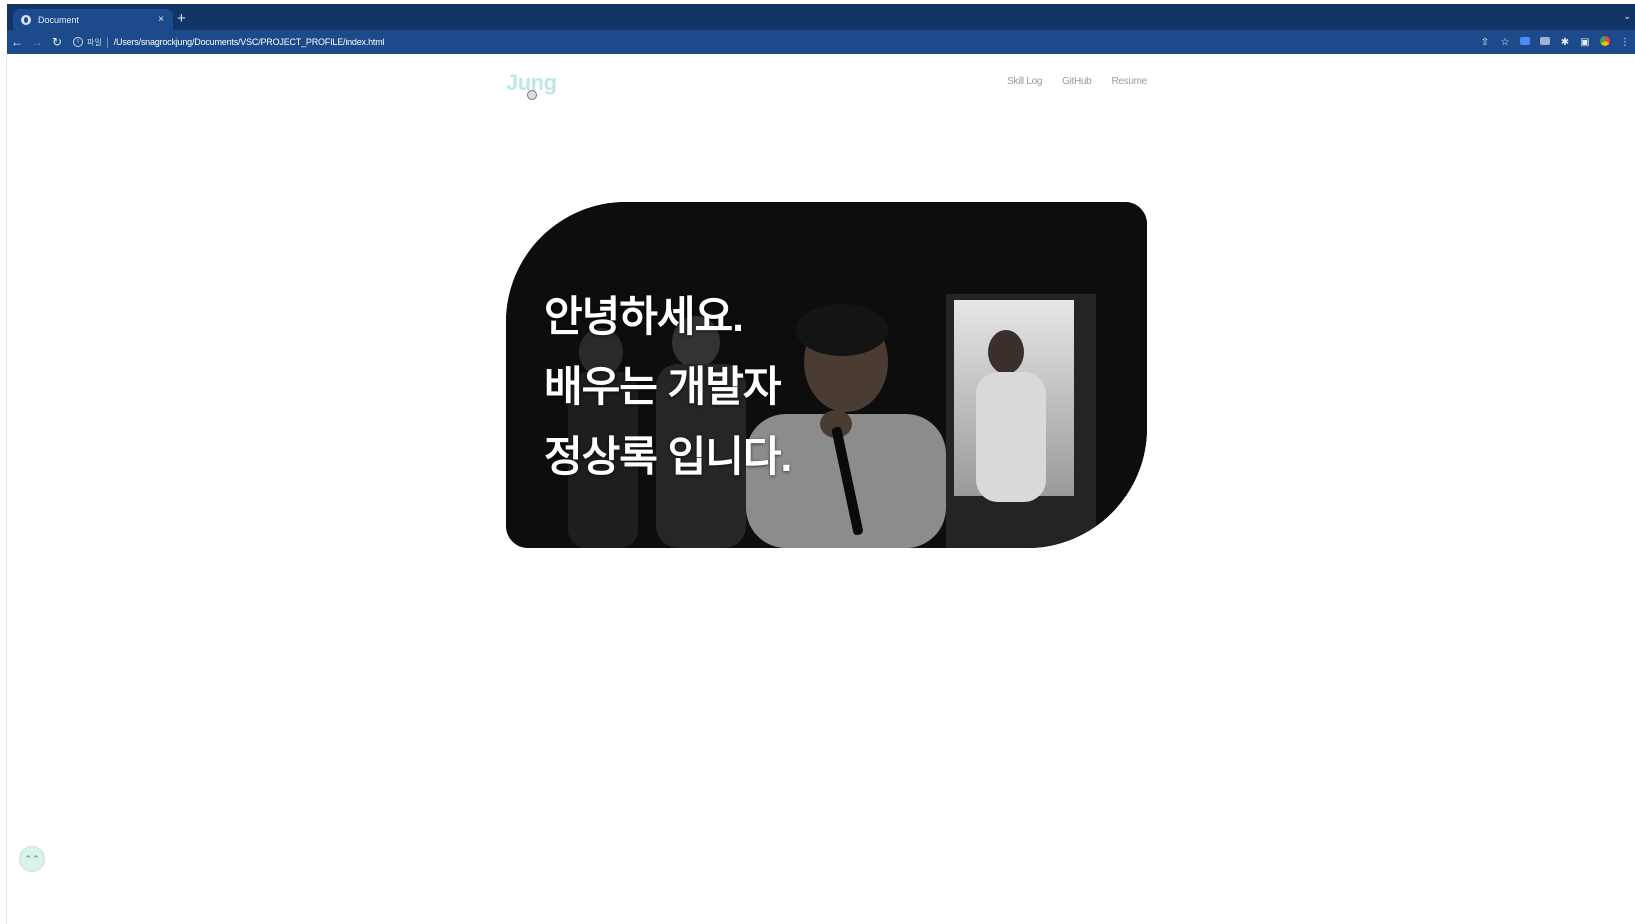 Image resolution: width=1635 pixels, height=924 pixels. What do you see at coordinates (1565, 42) in the screenshot?
I see `puzzle-icon: ✱` at bounding box center [1565, 42].